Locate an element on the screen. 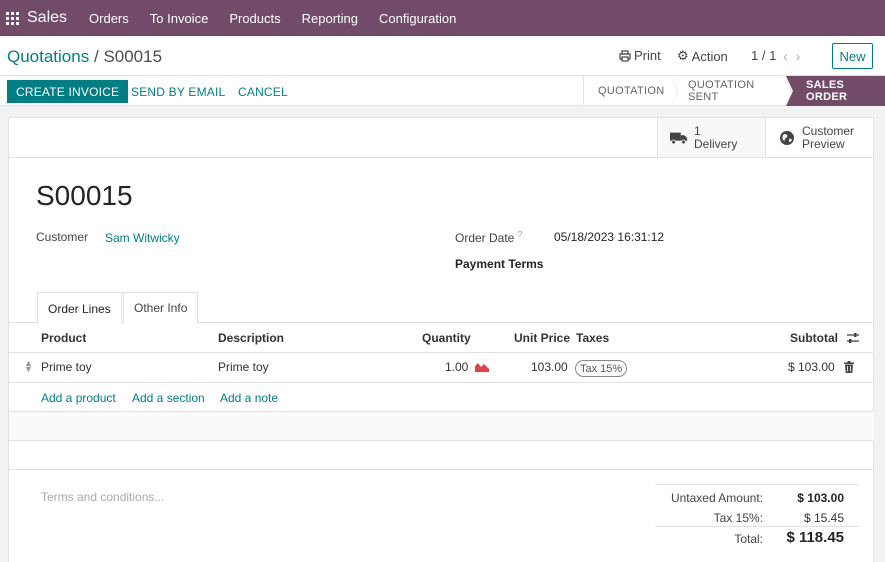  stage-sales-order-label: SALES ORDER is located at coordinates (827, 91).